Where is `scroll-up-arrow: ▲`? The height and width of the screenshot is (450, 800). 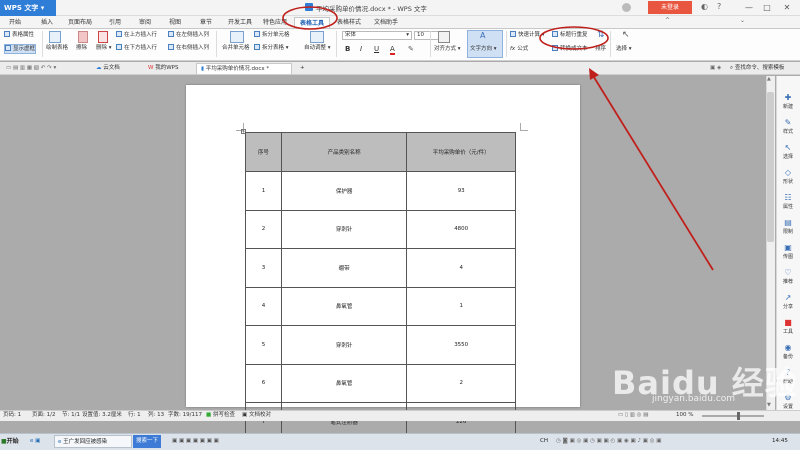
scroll-up-arrow: ▲ is located at coordinates (769, 79).